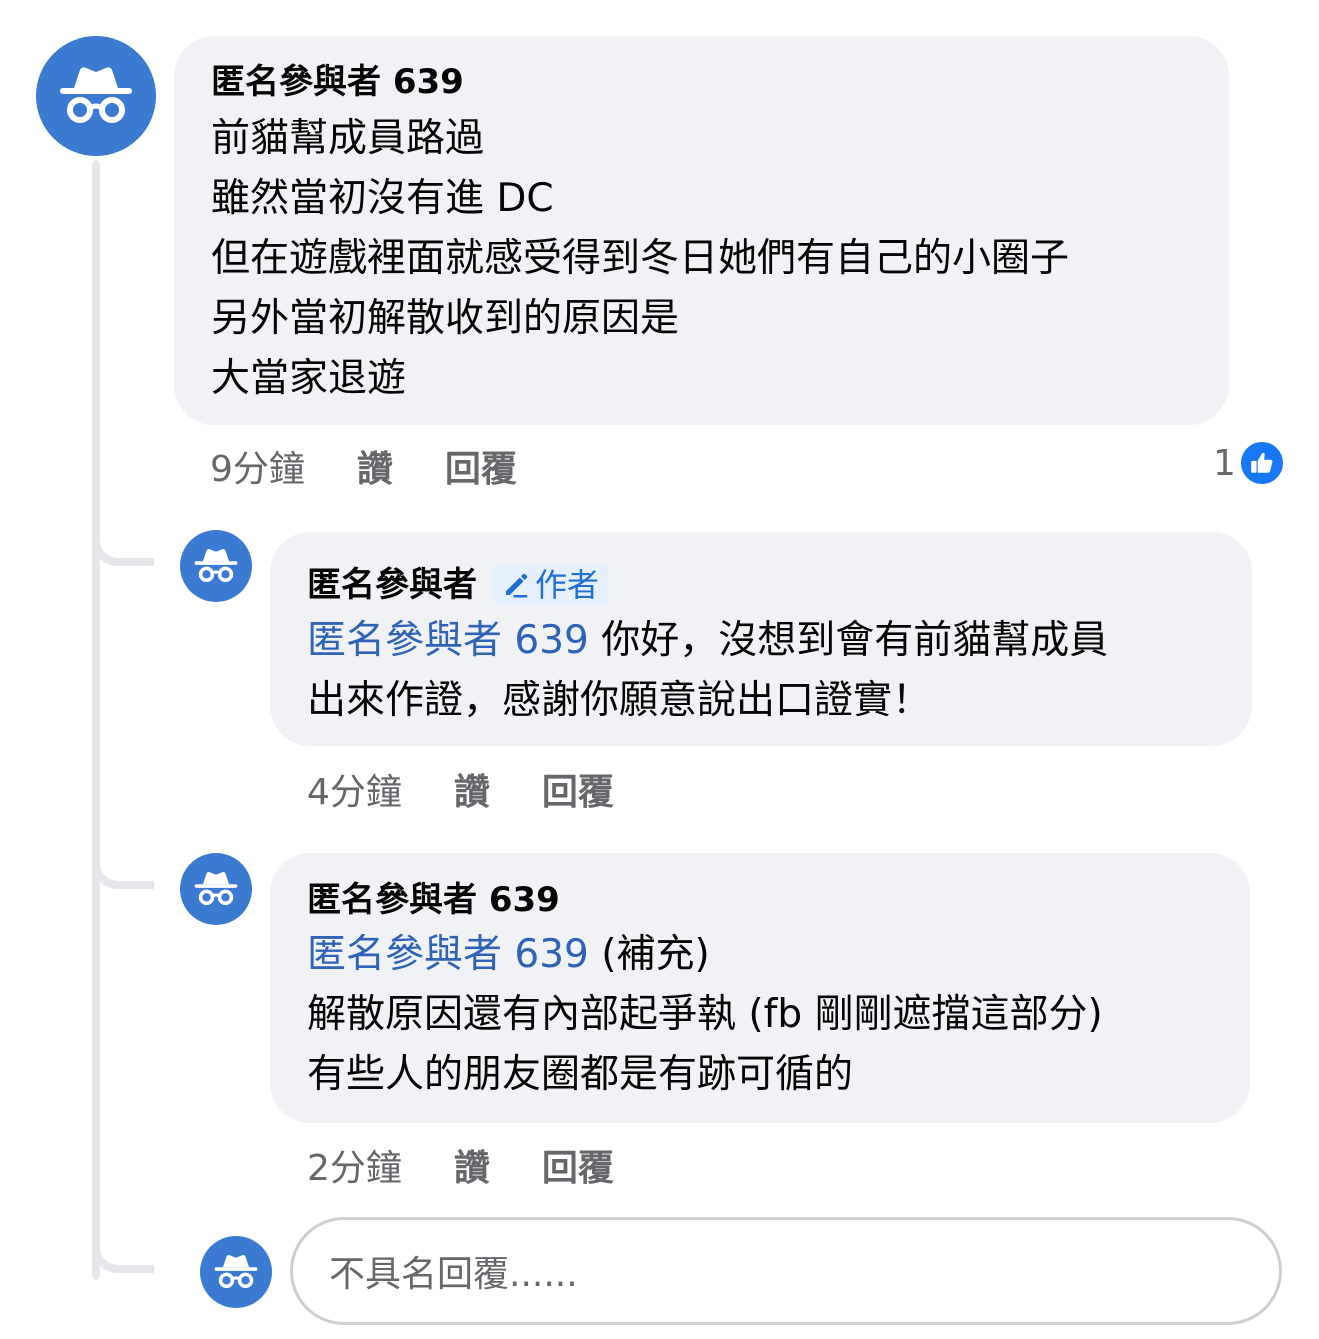 This screenshot has width=1319, height=1339. I want to click on comment-line: 匿名參與者 639 (補充), so click(705, 955).